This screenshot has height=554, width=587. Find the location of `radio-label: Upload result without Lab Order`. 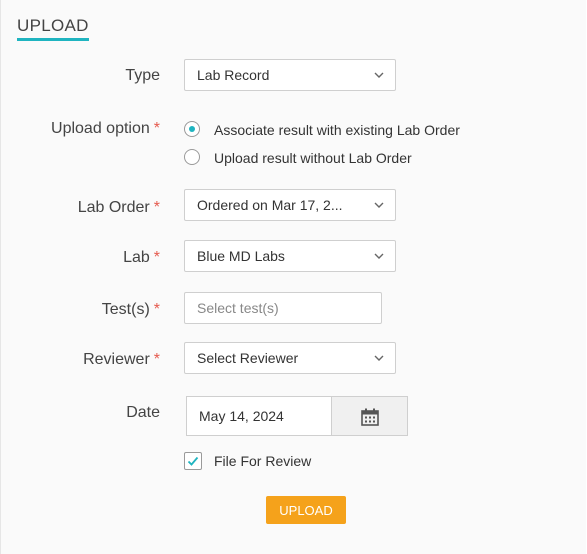

radio-label: Upload result without Lab Order is located at coordinates (313, 158).